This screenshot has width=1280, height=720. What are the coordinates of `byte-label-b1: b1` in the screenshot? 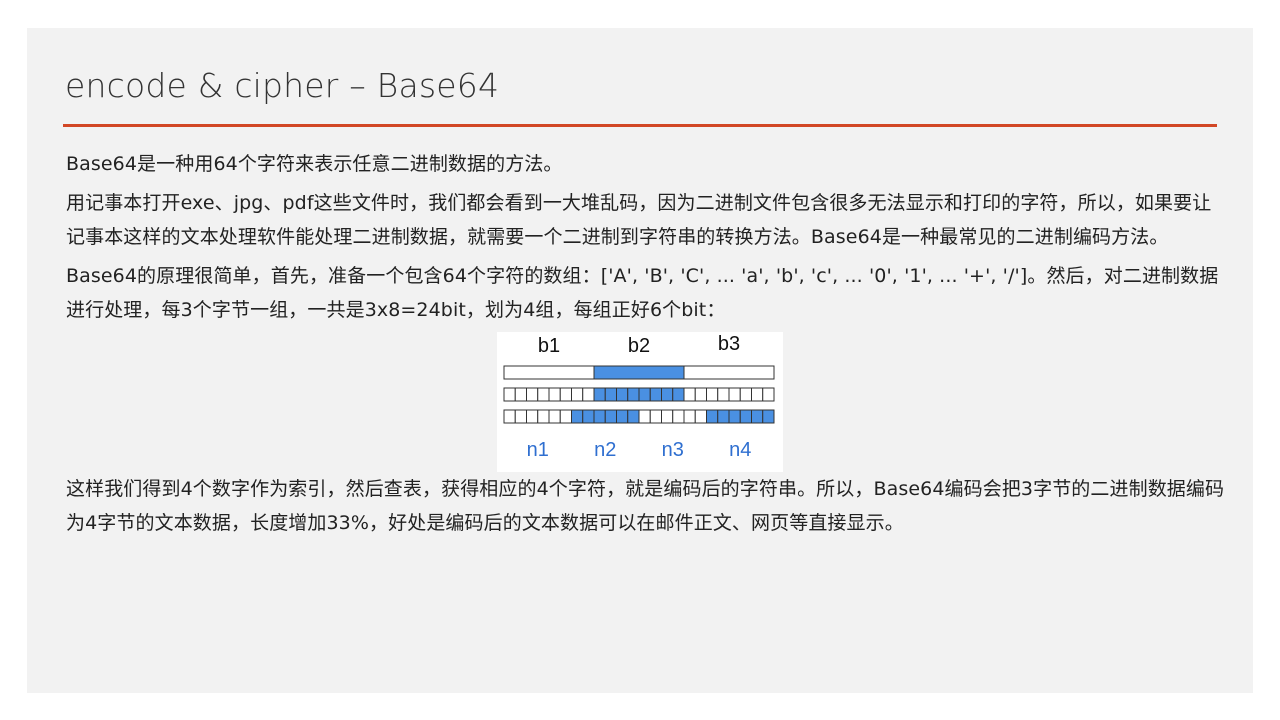 It's located at (549, 346).